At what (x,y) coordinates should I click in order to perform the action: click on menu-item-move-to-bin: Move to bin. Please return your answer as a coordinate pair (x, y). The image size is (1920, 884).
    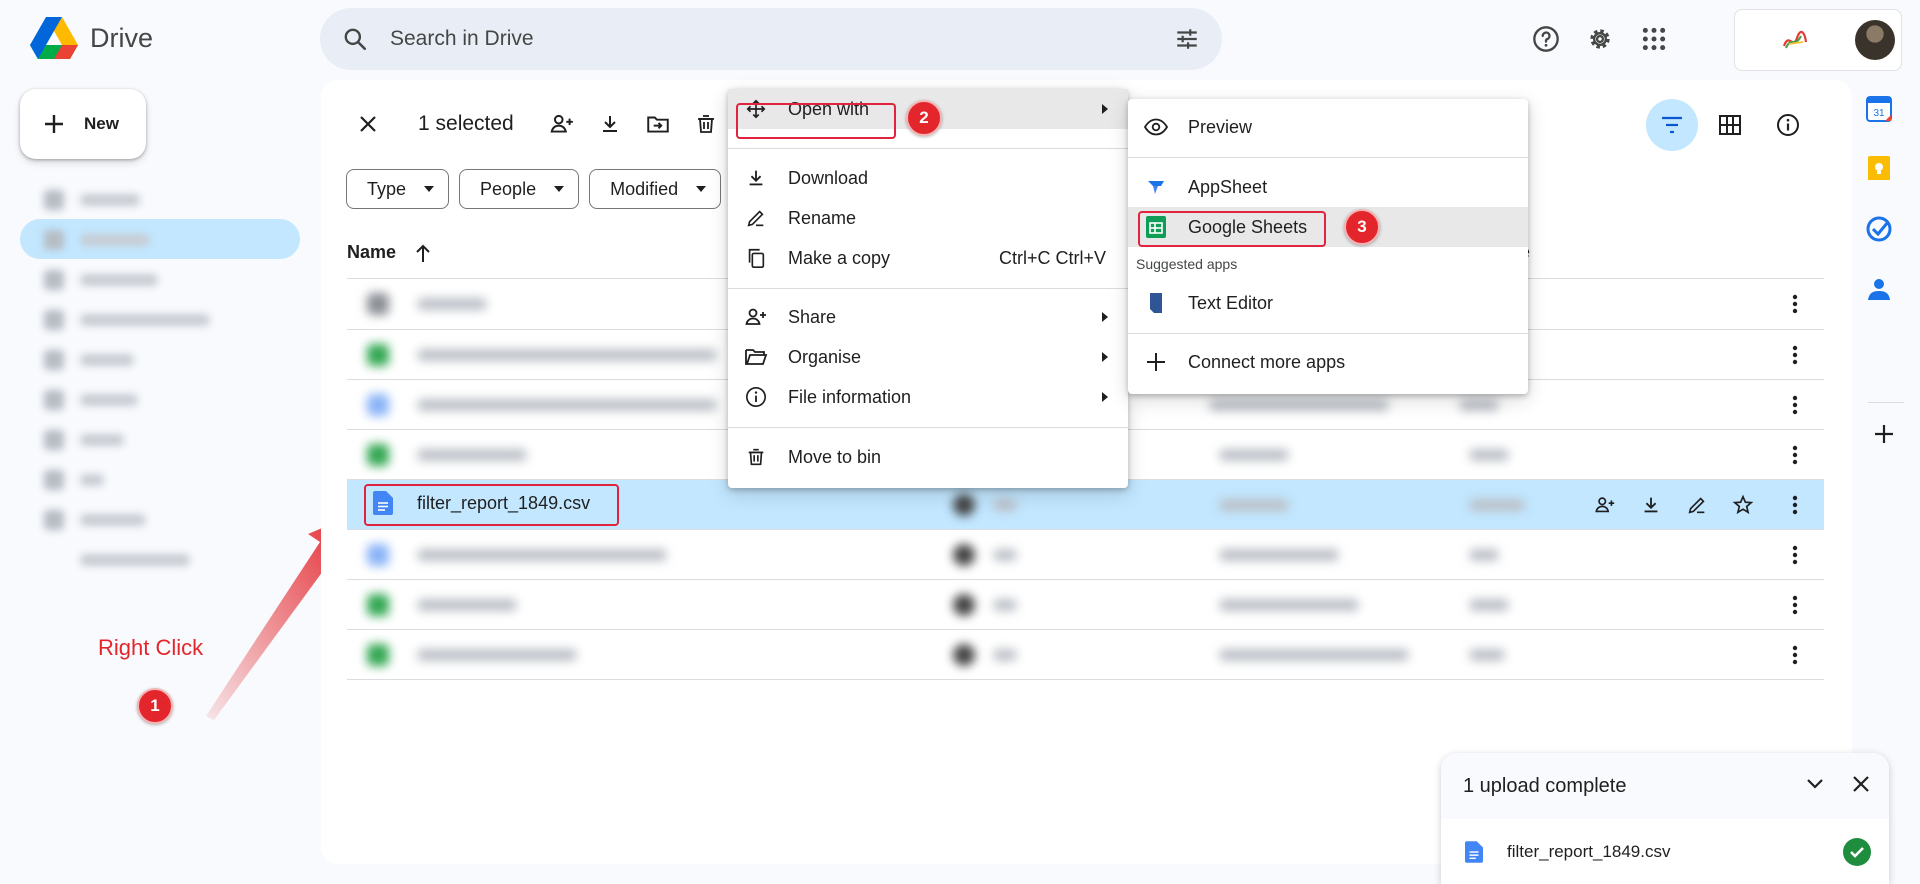
    Looking at the image, I should click on (928, 457).